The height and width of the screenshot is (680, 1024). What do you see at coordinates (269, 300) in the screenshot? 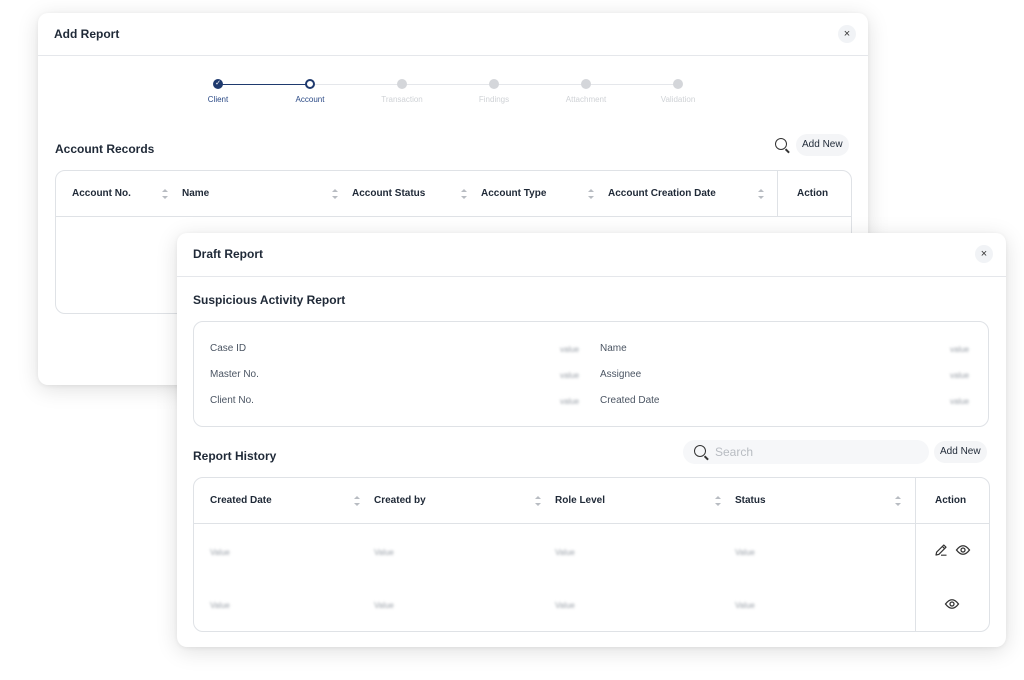
I see `sar-title: Suspicious Activity Report` at bounding box center [269, 300].